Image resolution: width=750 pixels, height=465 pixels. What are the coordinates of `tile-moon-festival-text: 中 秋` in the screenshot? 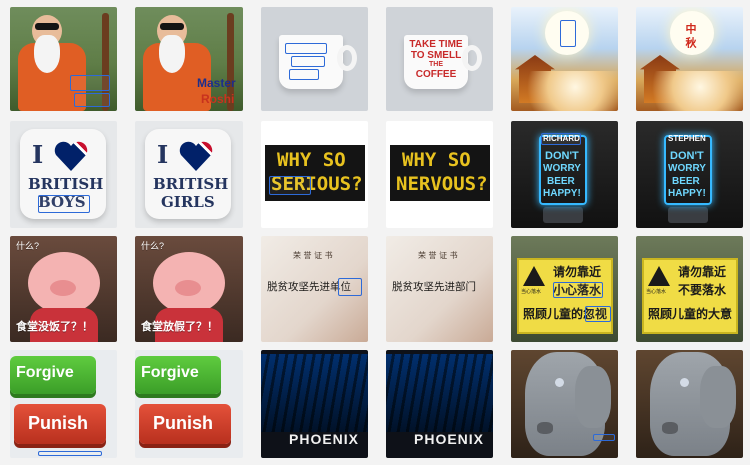 It's located at (689, 59).